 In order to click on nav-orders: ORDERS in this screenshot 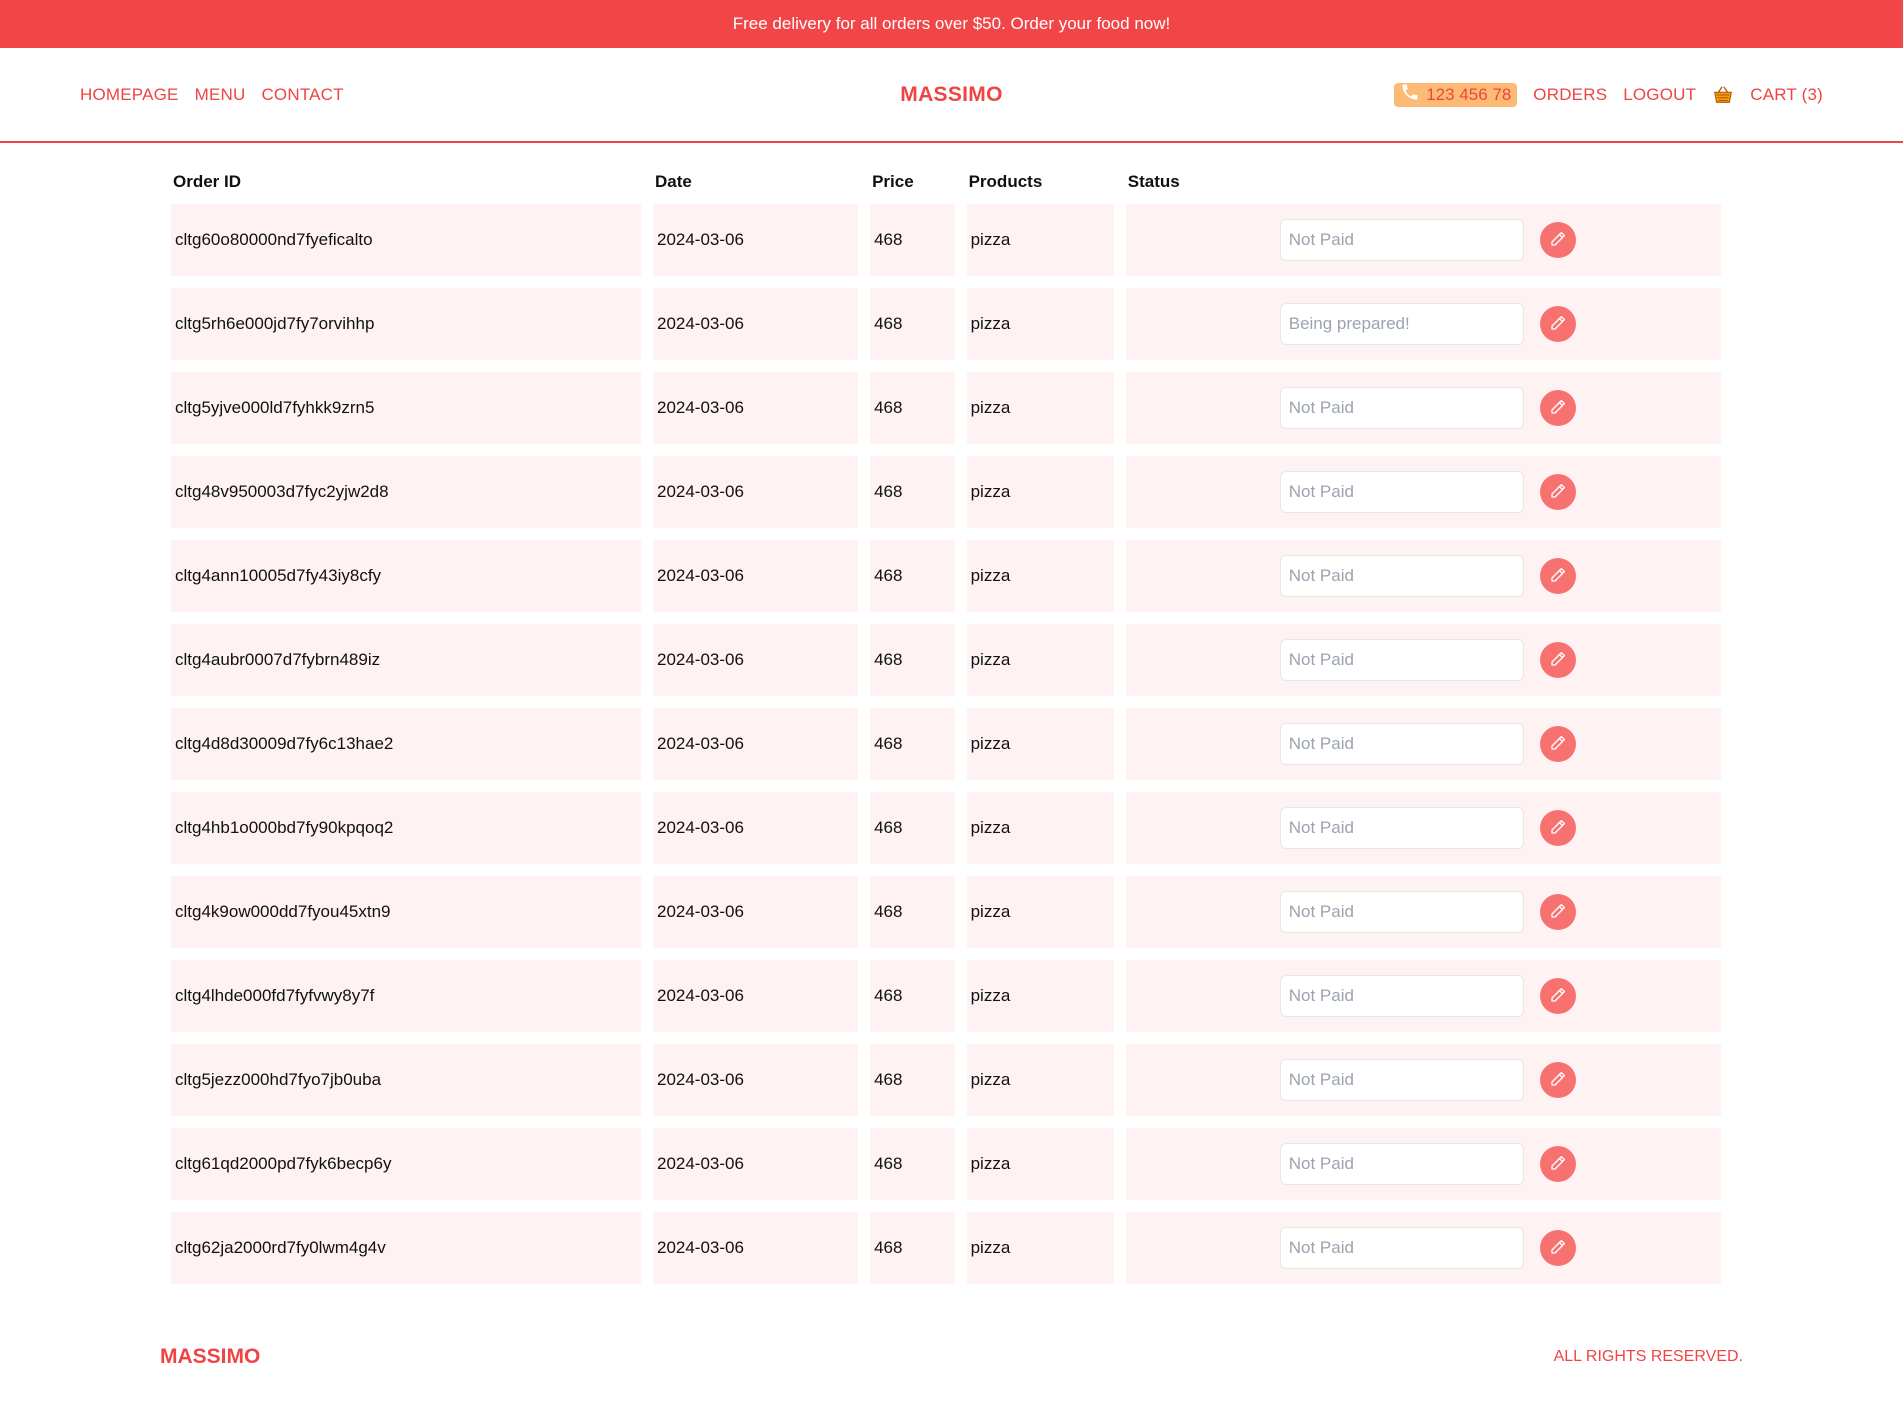, I will do `click(1570, 95)`.